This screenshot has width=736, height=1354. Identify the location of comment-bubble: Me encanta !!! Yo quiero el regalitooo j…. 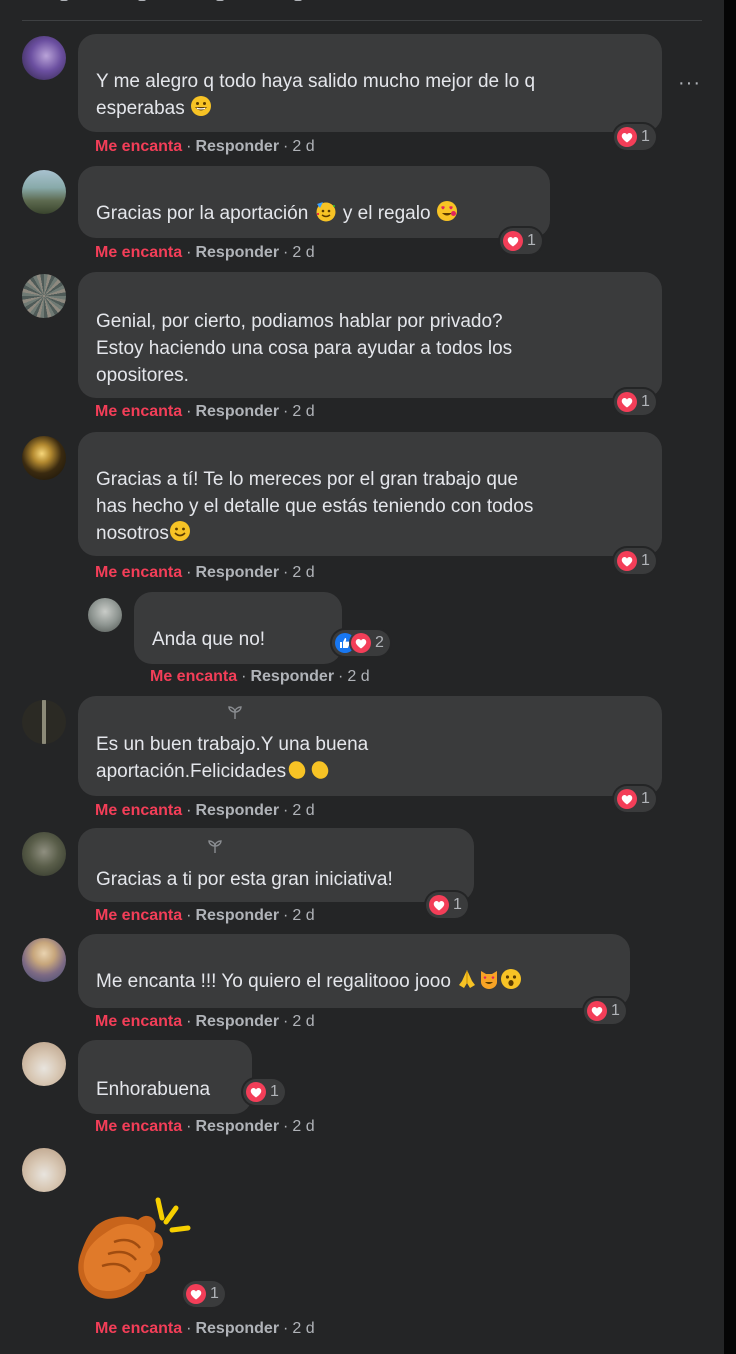
(354, 971).